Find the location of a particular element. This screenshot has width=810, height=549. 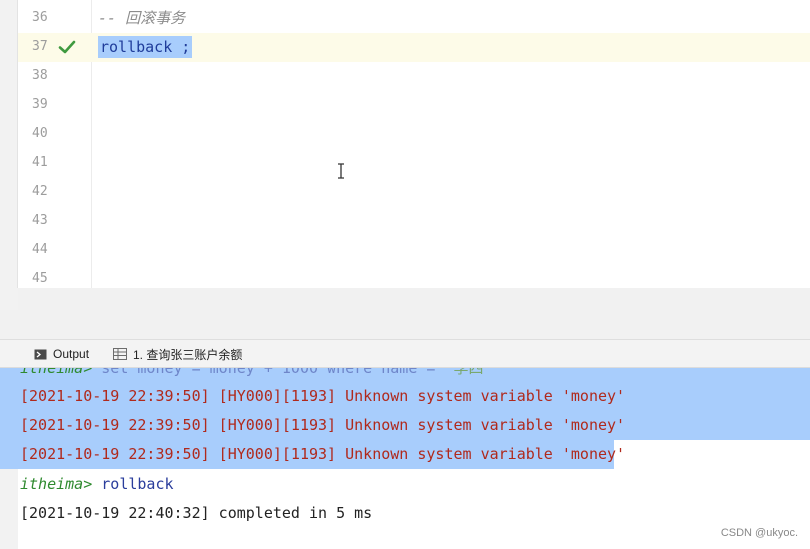

tab-label: 1. 查询张三账户余额 is located at coordinates (188, 354).